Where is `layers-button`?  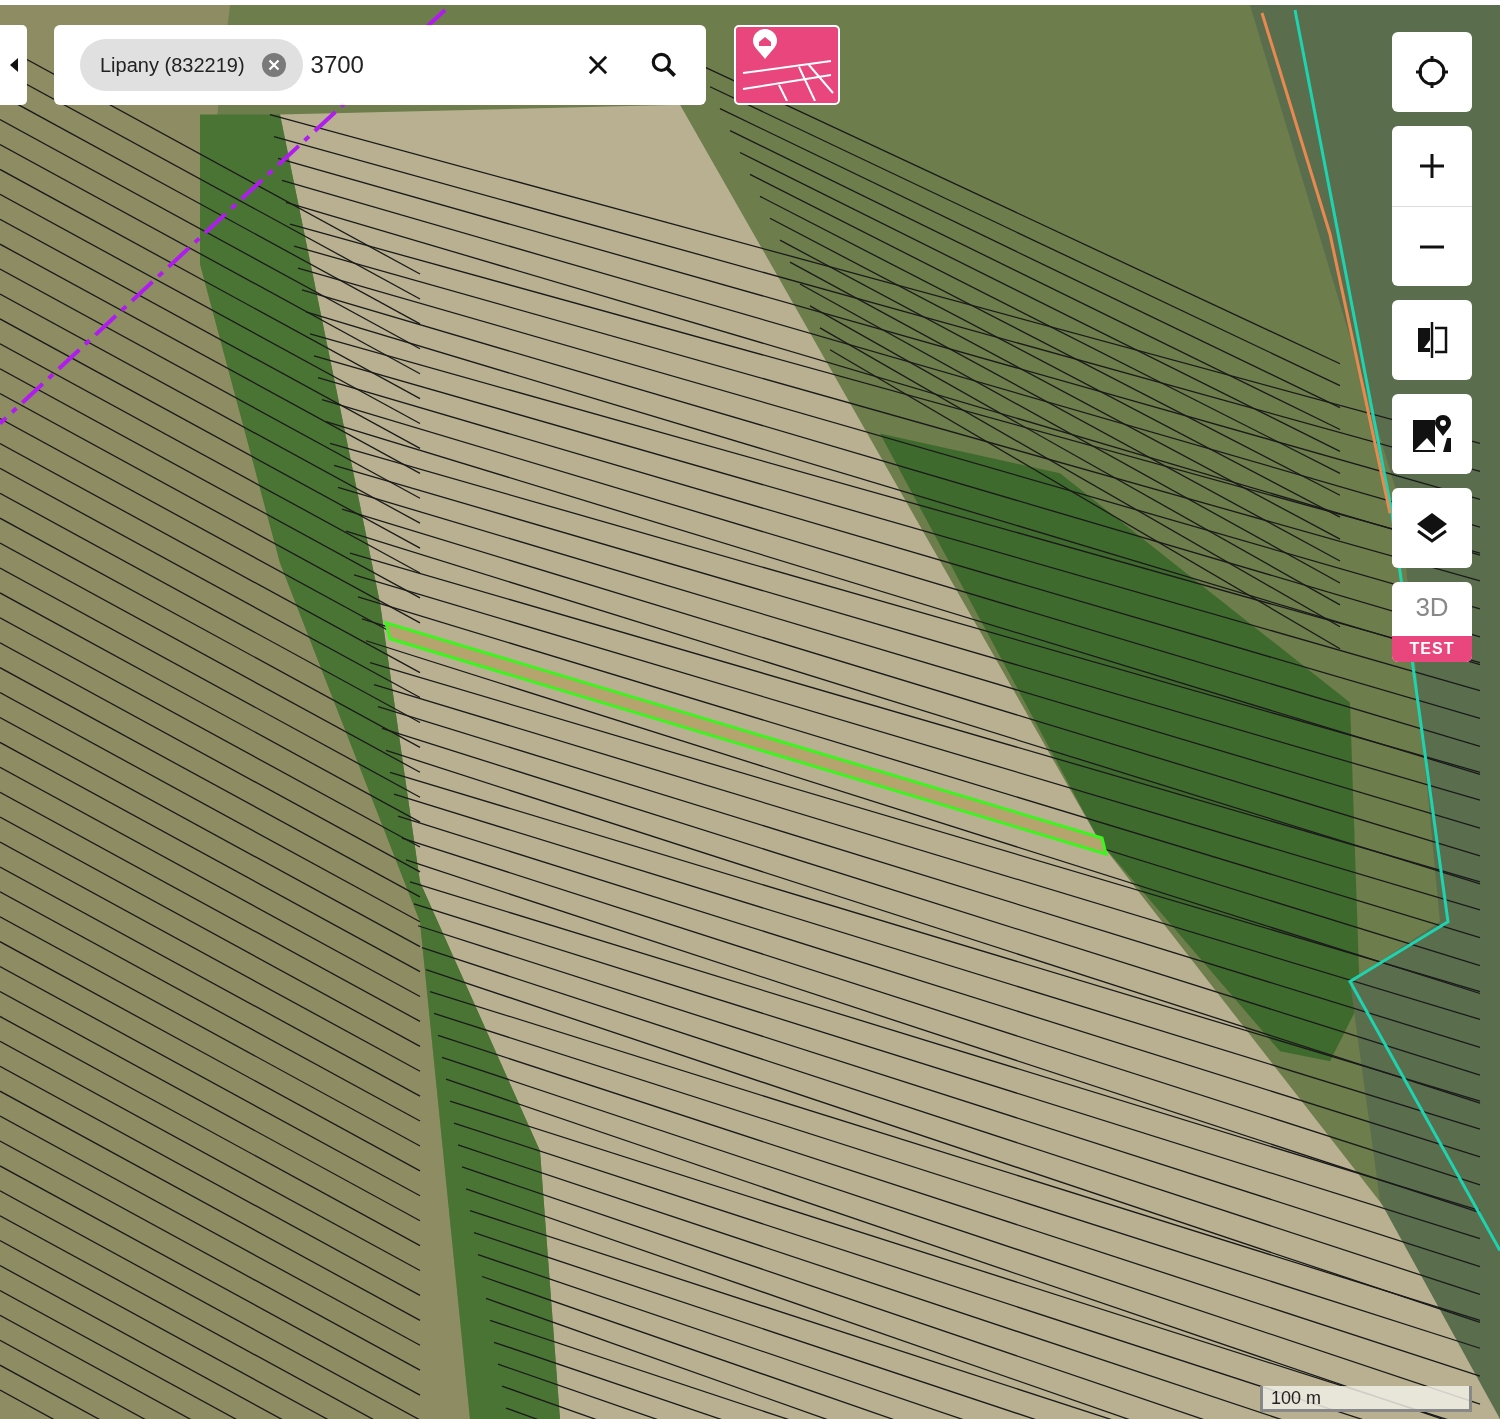
layers-button is located at coordinates (1432, 528).